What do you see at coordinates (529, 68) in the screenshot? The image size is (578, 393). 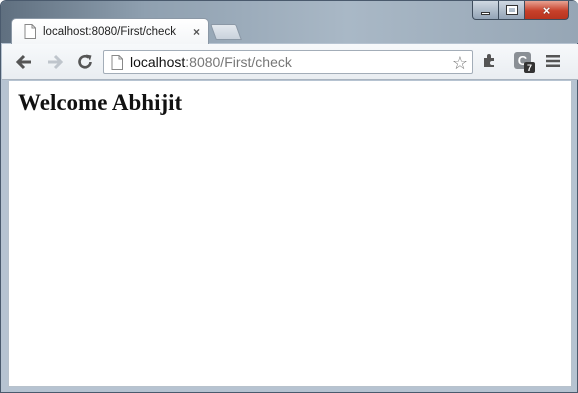 I see `extension-count: 7` at bounding box center [529, 68].